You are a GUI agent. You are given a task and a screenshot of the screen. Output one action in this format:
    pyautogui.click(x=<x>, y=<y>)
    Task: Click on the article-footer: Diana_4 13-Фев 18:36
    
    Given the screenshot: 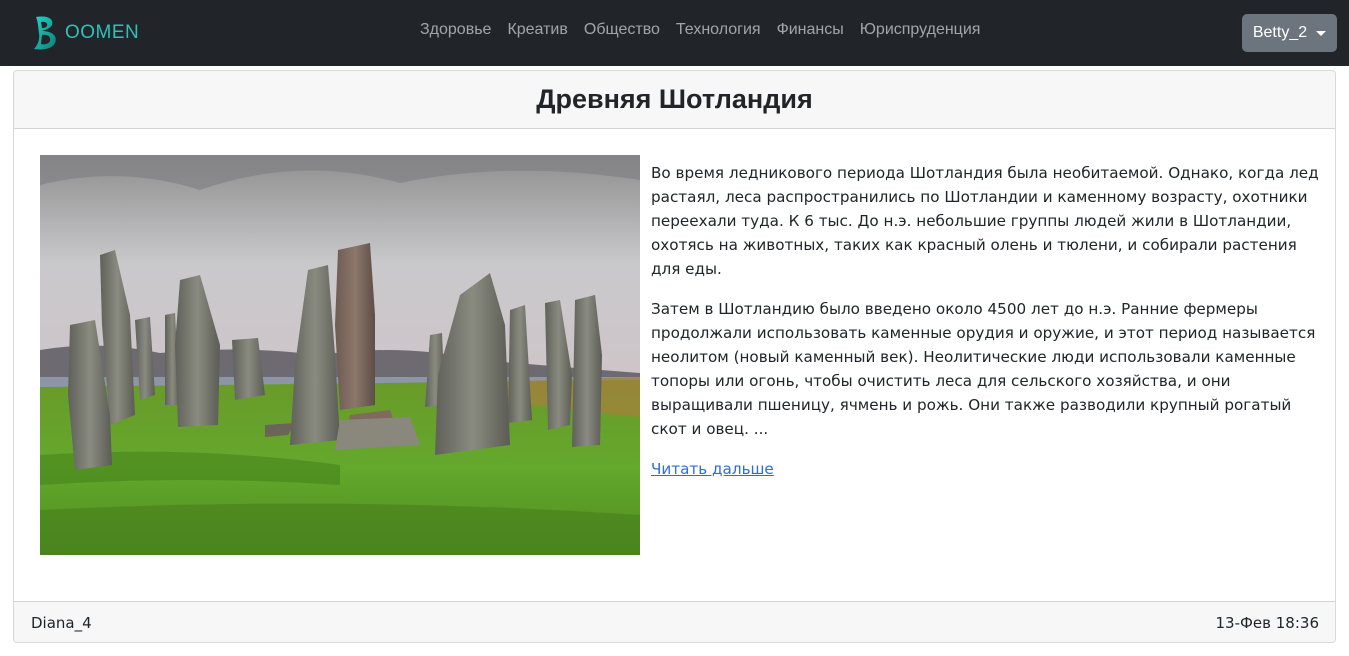 What is the action you would take?
    pyautogui.click(x=674, y=621)
    